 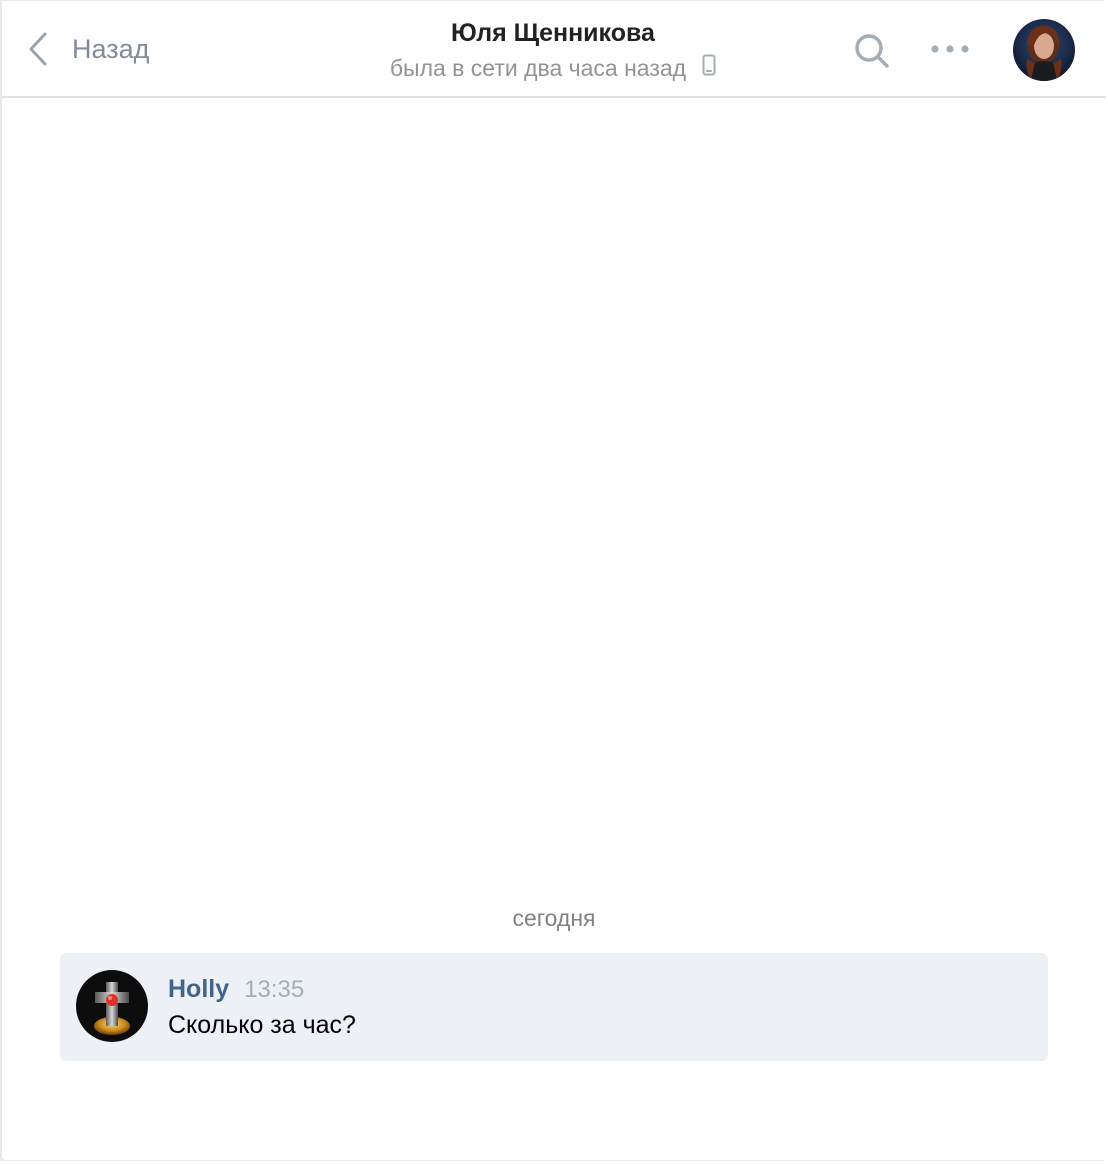 What do you see at coordinates (538, 68) in the screenshot?
I see `peer-status-text: была в сети два часа назад` at bounding box center [538, 68].